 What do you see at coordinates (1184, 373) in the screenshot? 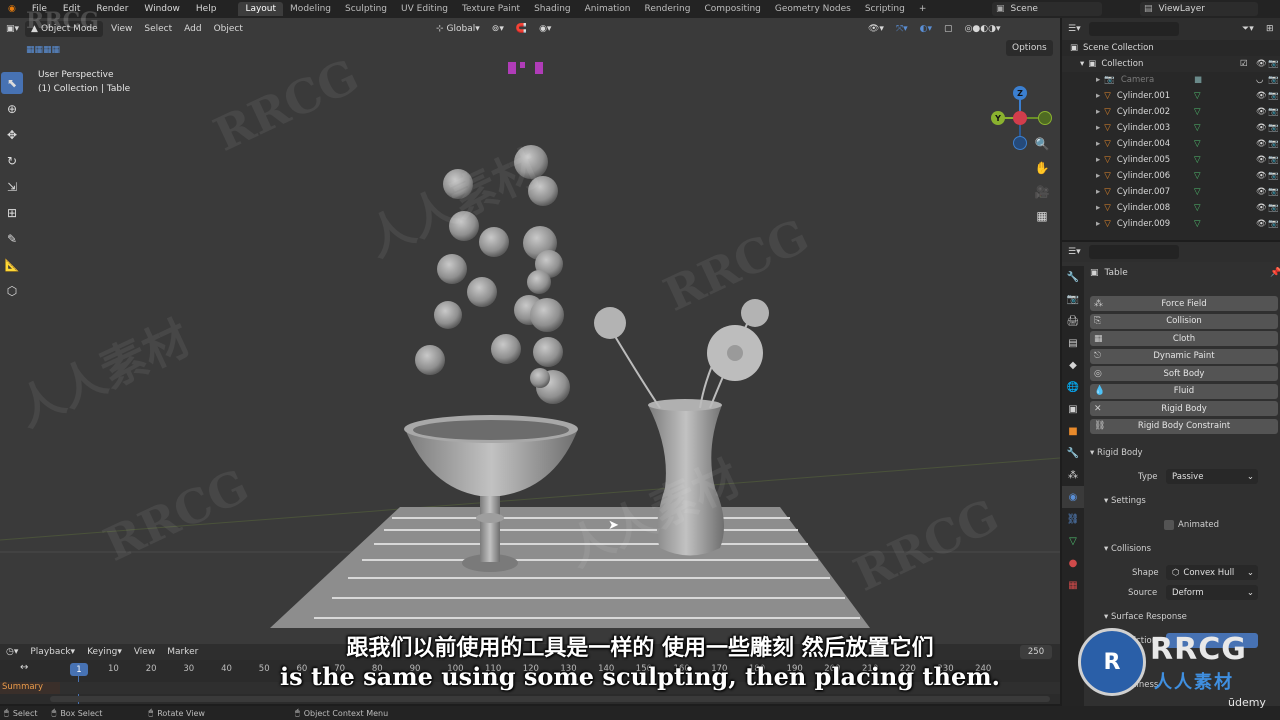
I see `physics-soft-body-button: ◎ Soft Body` at bounding box center [1184, 373].